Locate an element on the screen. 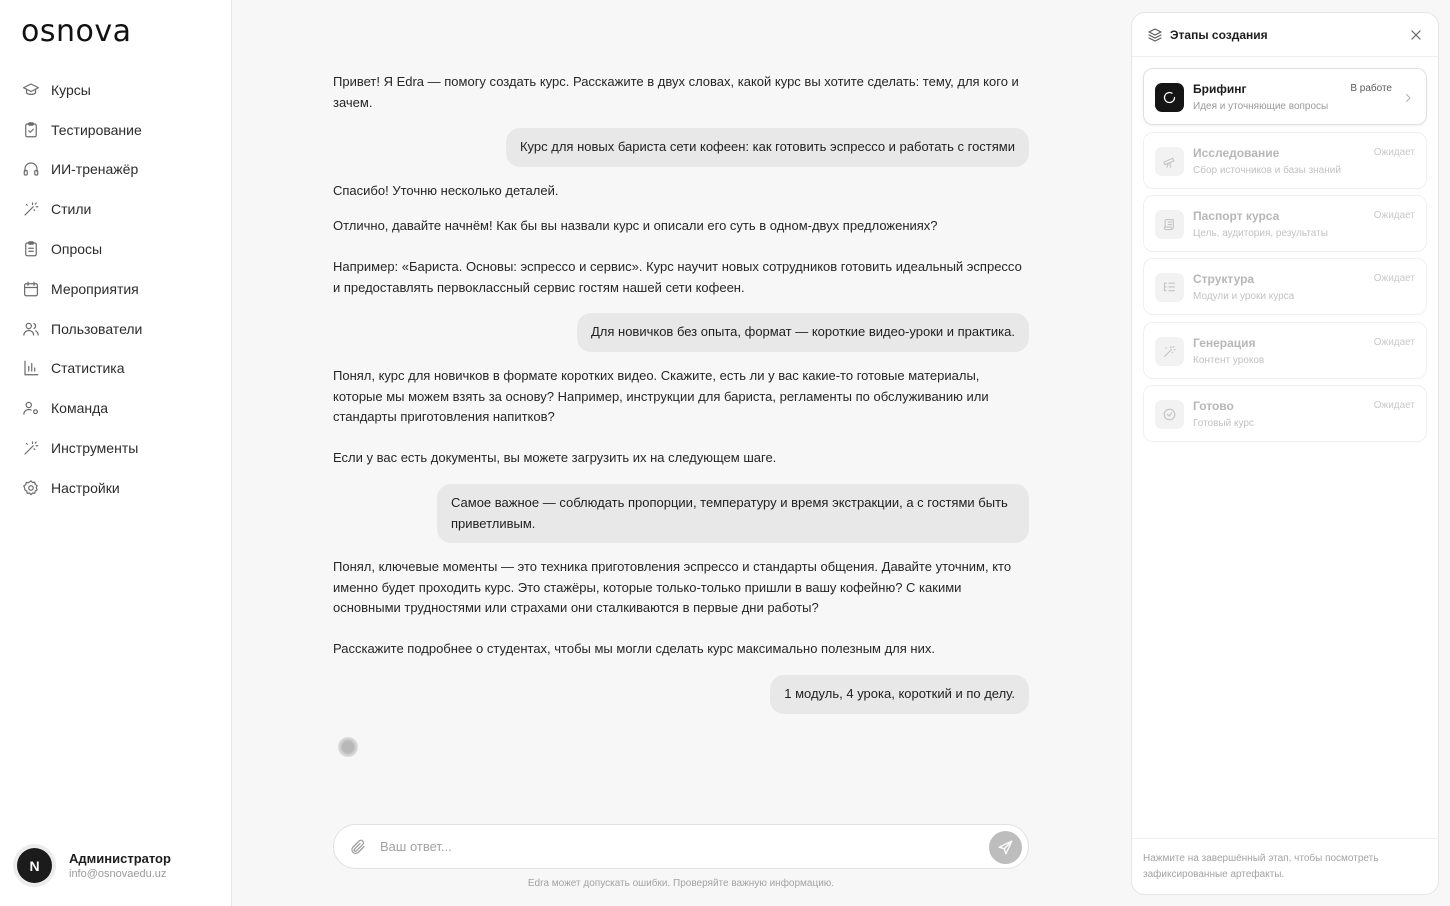 This screenshot has height=906, width=1450. sidebar-item-label: ИИ-тренажёр is located at coordinates (95, 169).